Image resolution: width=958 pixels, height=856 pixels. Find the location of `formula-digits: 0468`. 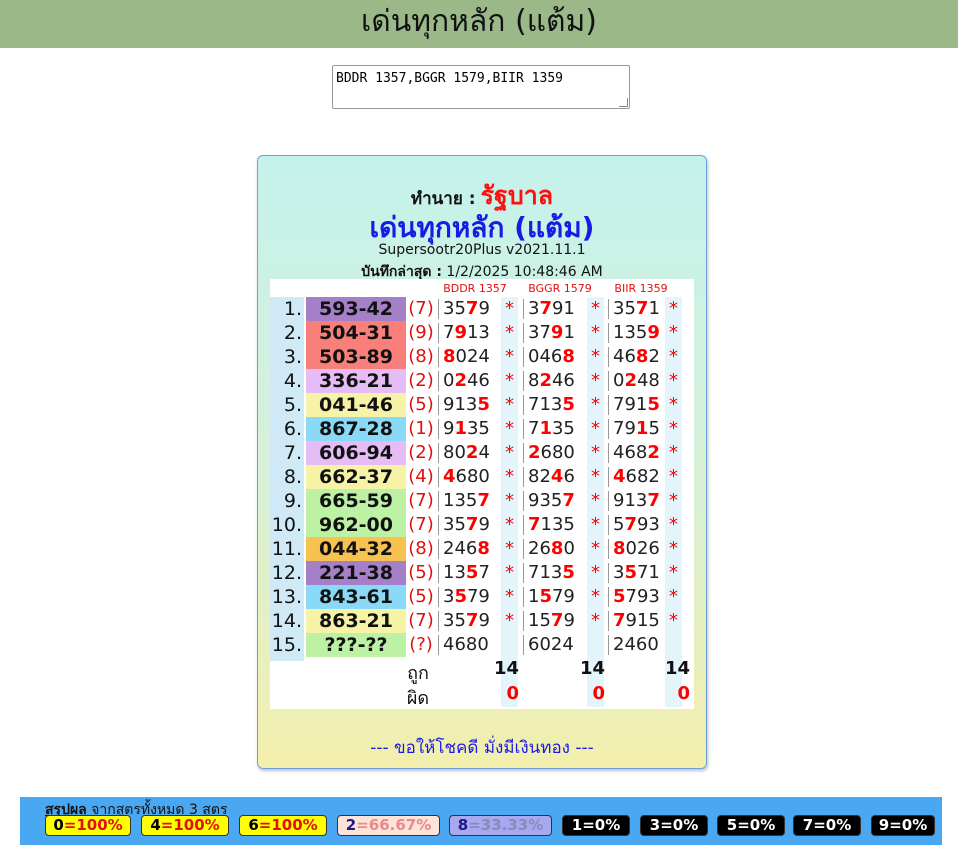

formula-digits: 0468 is located at coordinates (555, 357).